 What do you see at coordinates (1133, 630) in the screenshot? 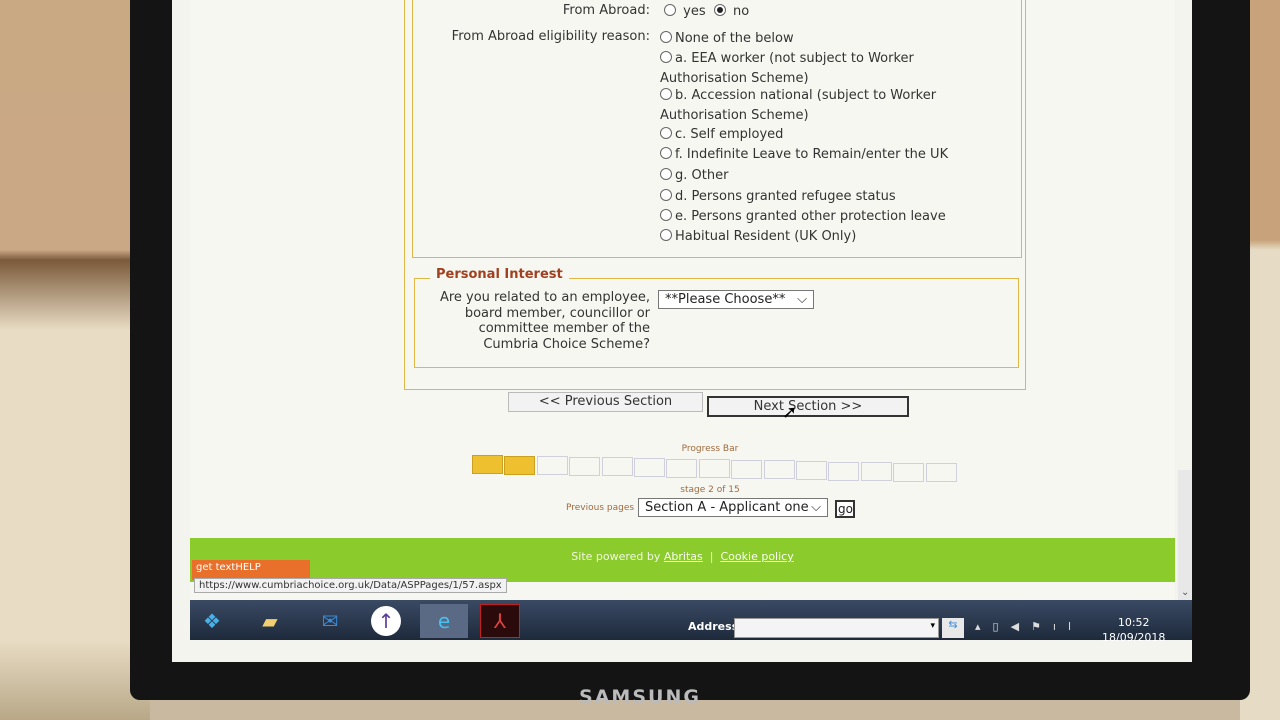
I see `clock: 10:52 18/09/2018` at bounding box center [1133, 630].